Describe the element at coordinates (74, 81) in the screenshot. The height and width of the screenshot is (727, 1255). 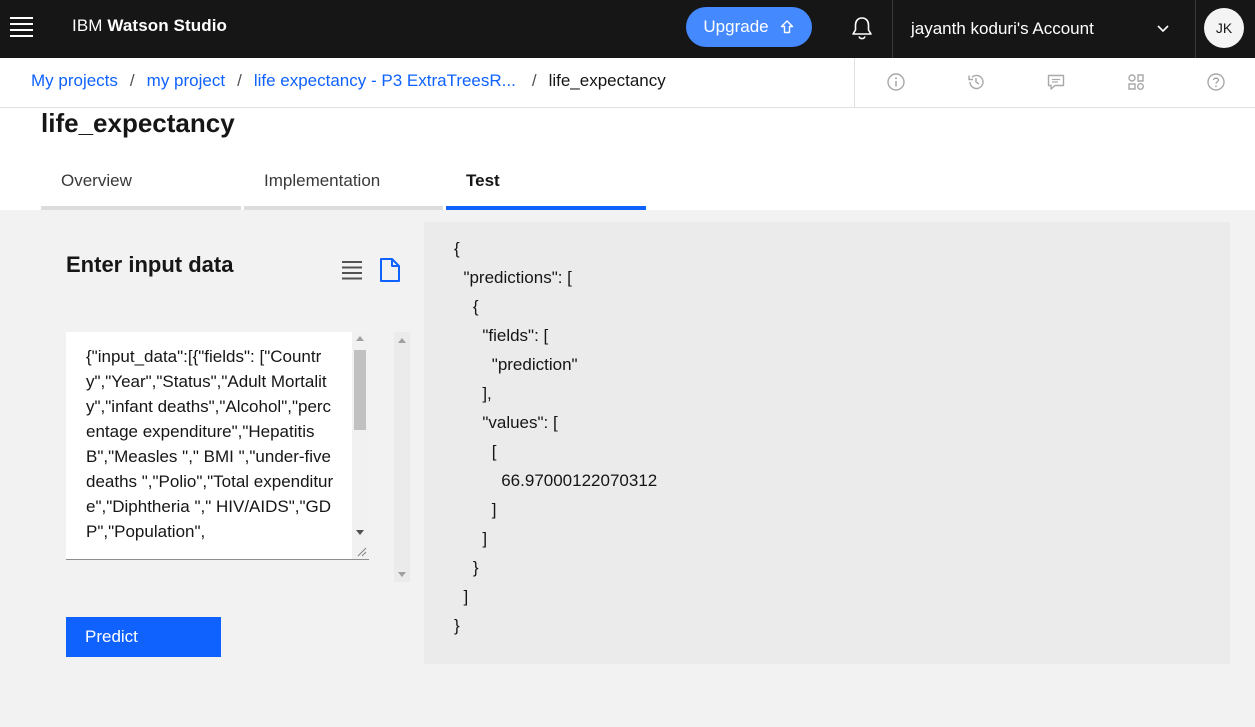
I see `breadcrumb-my-projects: My projects` at that location.